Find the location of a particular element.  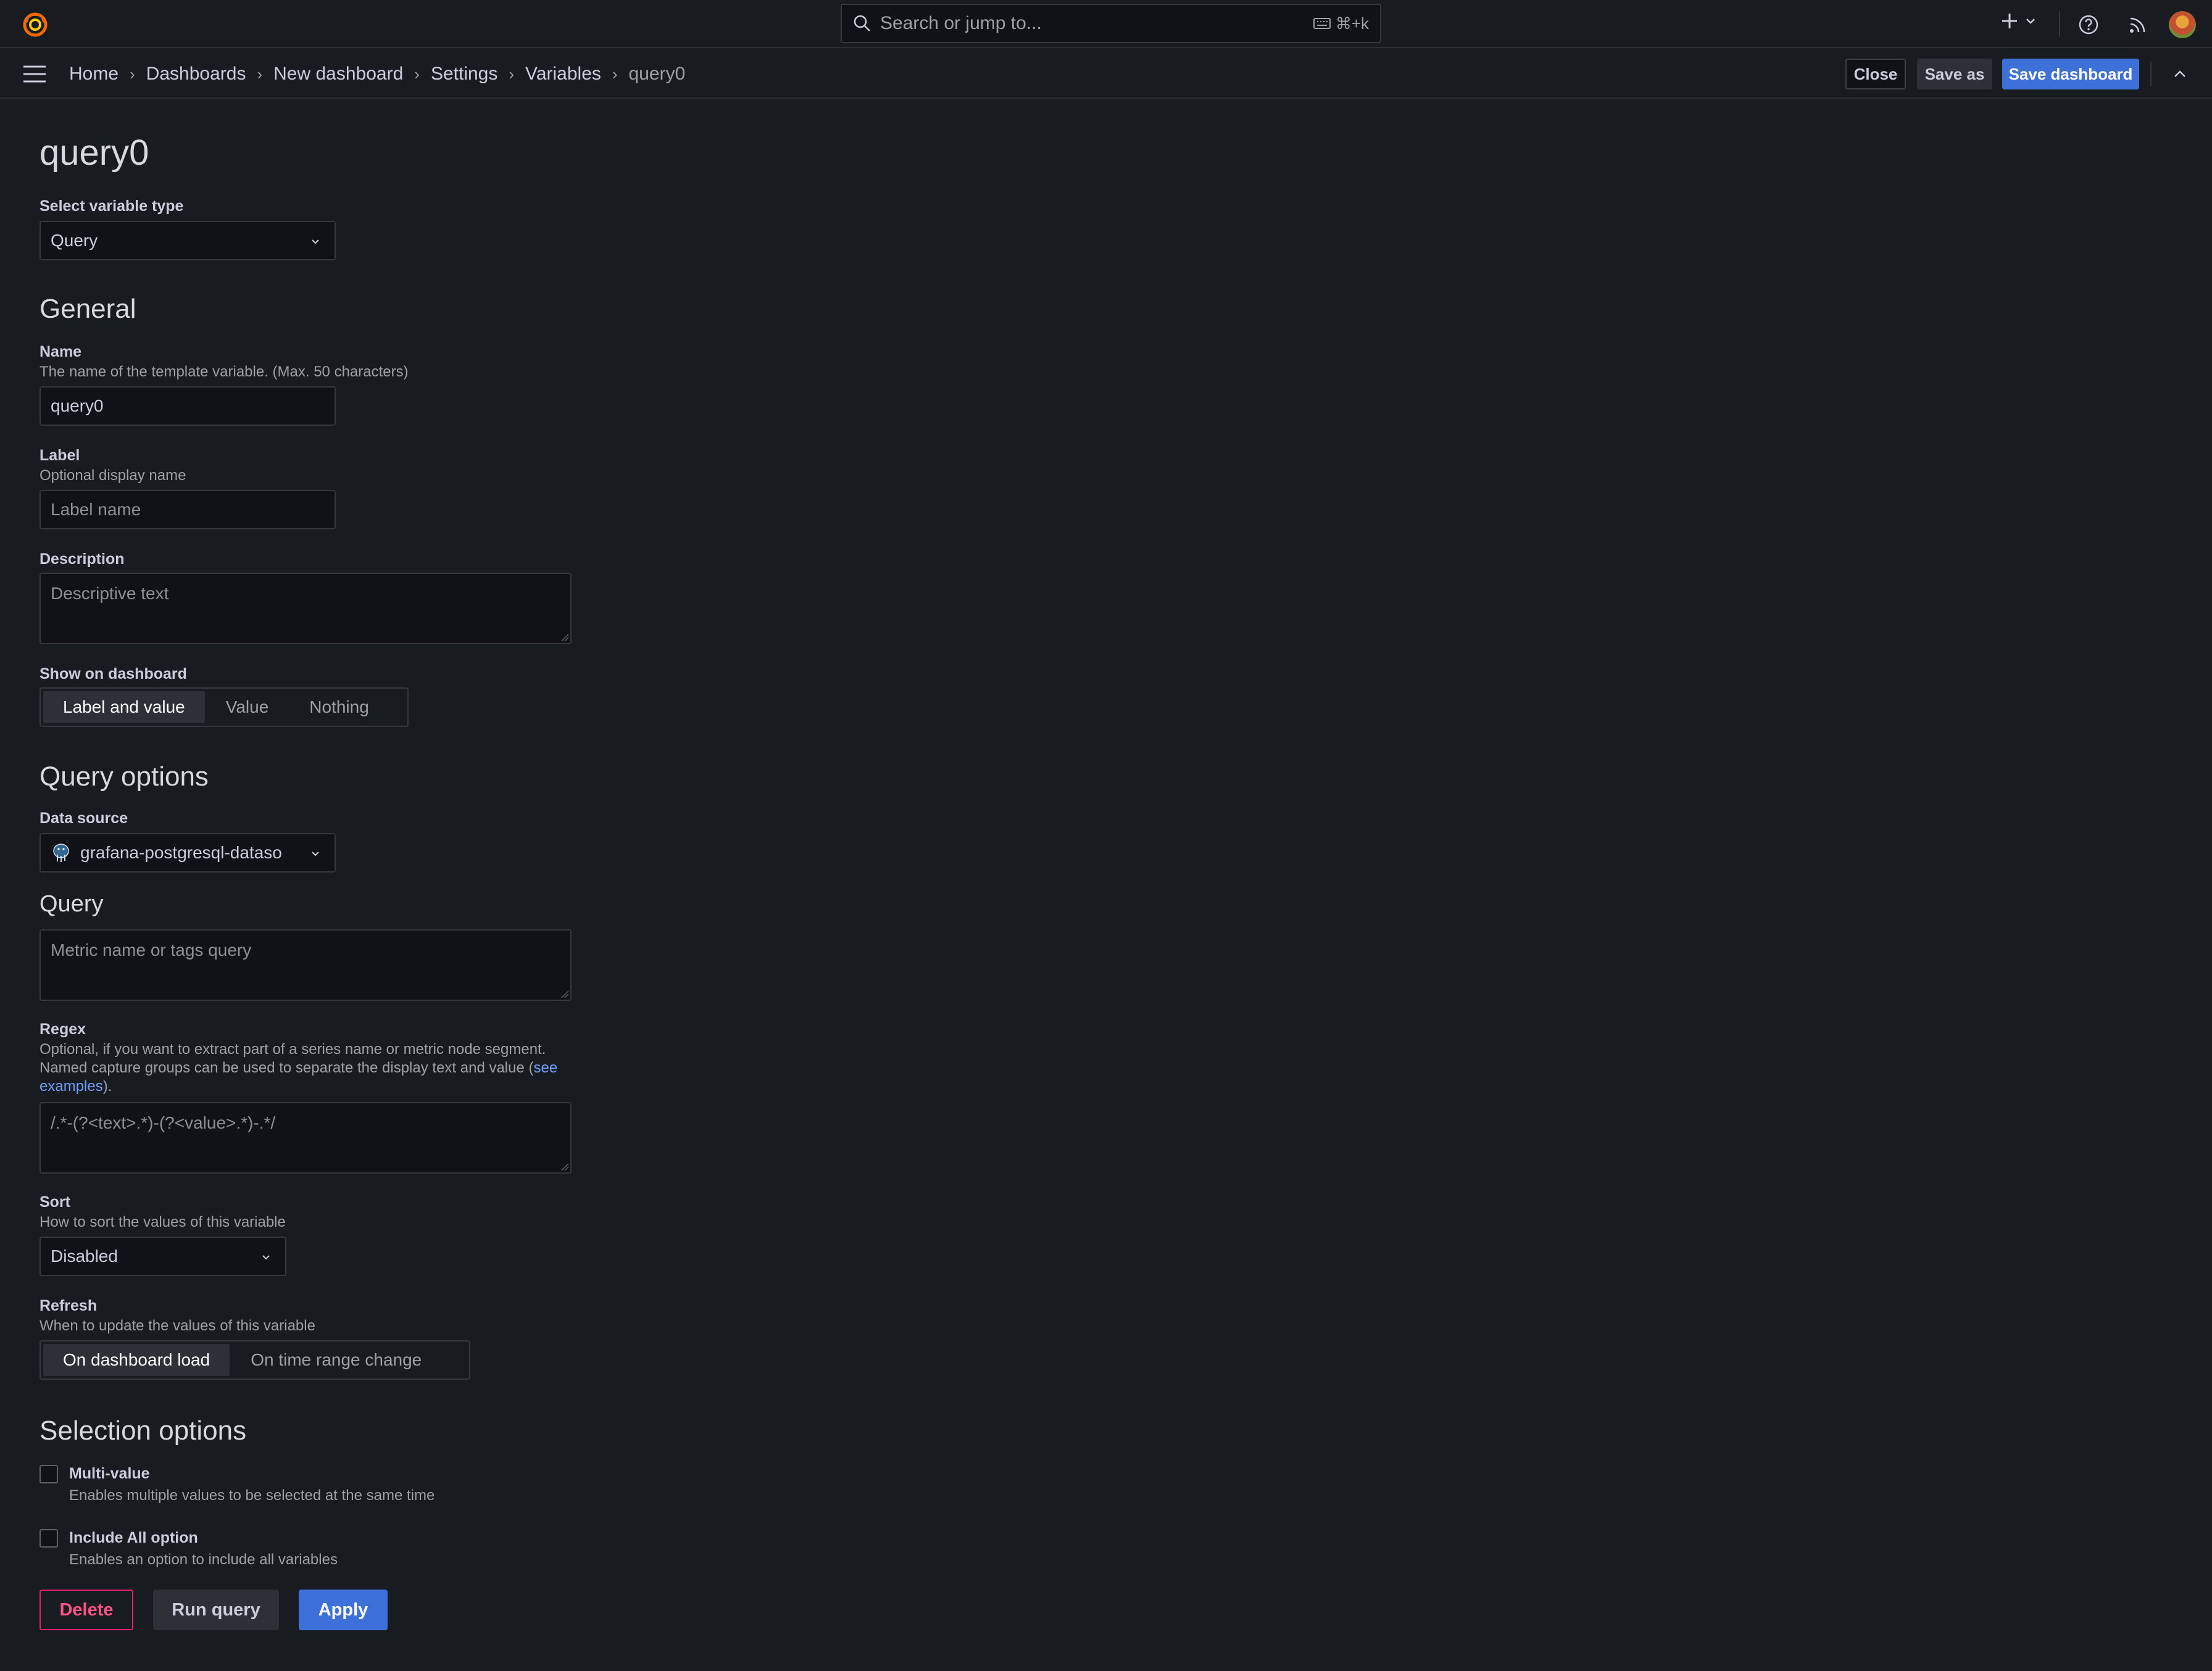

refresh-radio: On dashboard load On time range change is located at coordinates (255, 1360).